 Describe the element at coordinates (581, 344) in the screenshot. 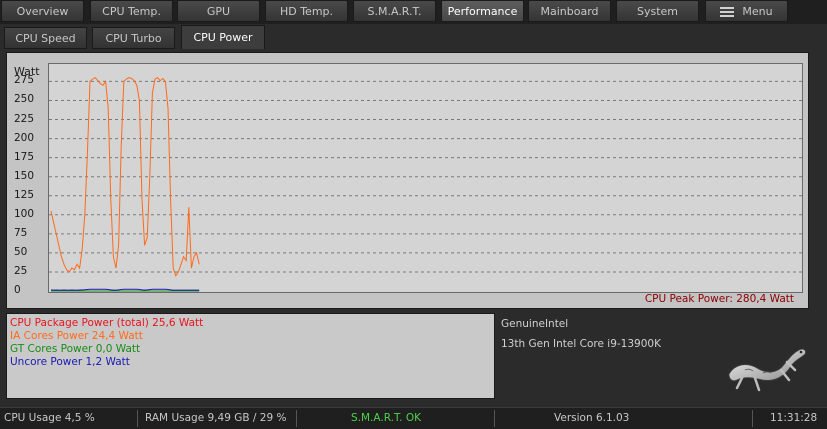

I see `cpu-model: 13th Gen Intel Core i9-13900K` at that location.